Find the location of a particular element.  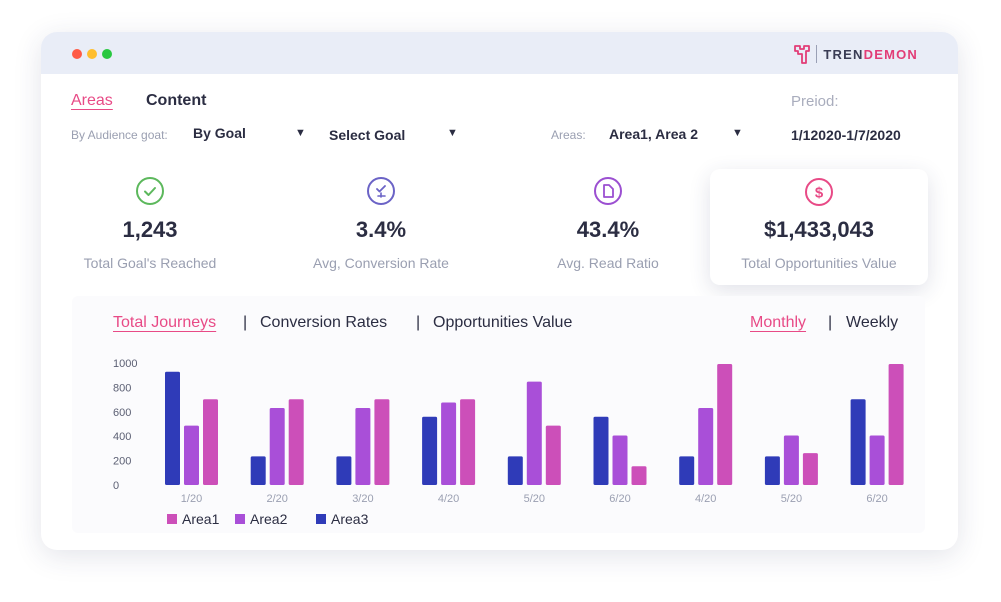

kpi-value: $1,433,043 is located at coordinates (819, 229).